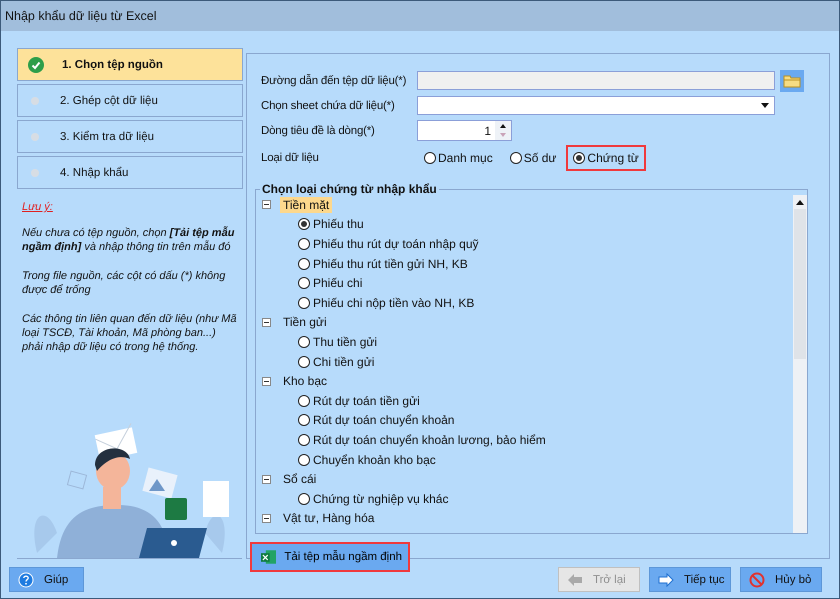  I want to click on group-title: Chọn loại chứng từ nhập khẩu, so click(349, 189).